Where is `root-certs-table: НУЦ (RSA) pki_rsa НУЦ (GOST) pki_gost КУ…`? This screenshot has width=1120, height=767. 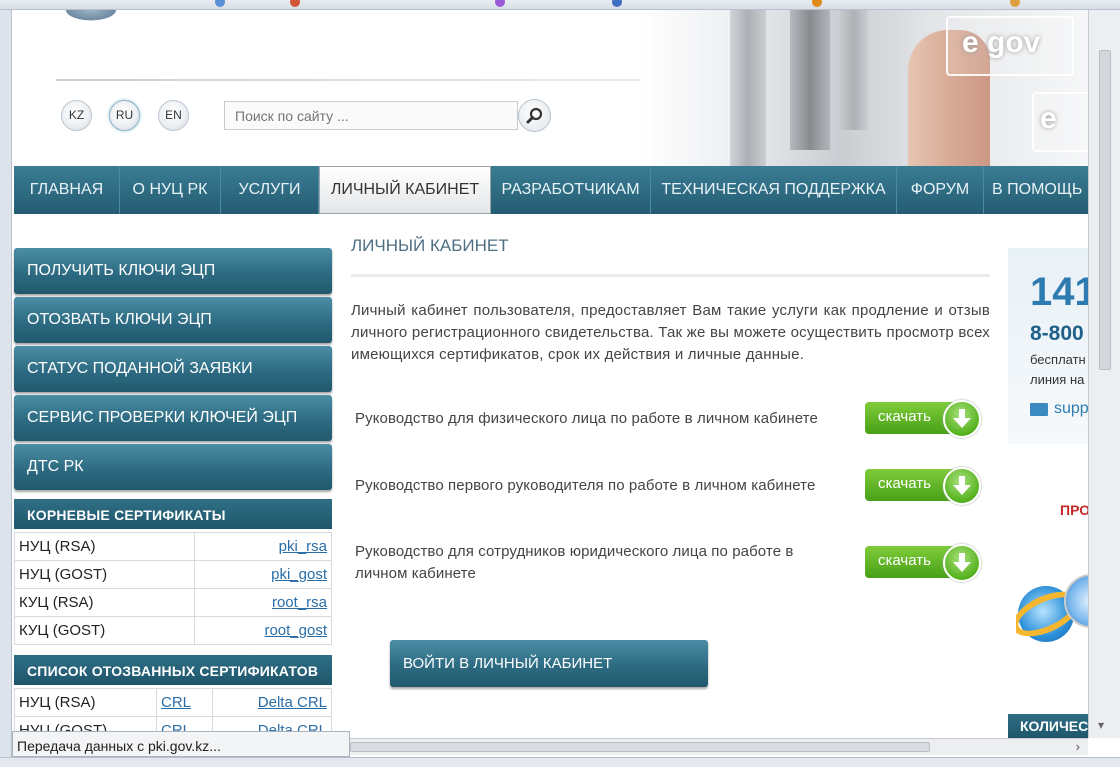
root-certs-table: НУЦ (RSA) pki_rsa НУЦ (GOST) pki_gost КУ… is located at coordinates (173, 588).